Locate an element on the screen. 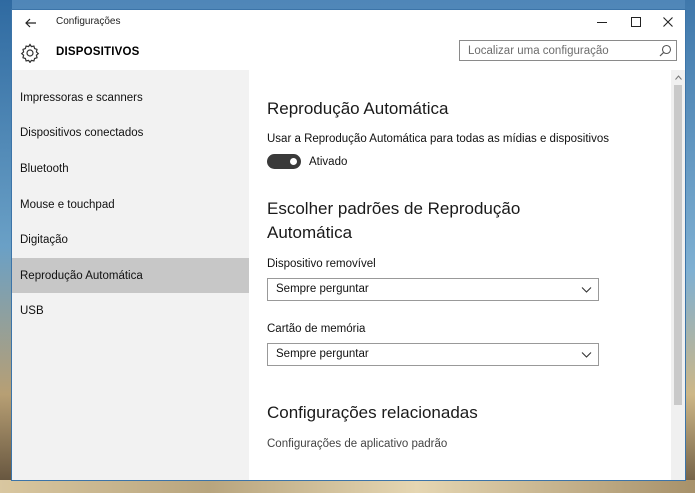 The image size is (695, 493). defaults-title-line1: Escolher padrões de Reprodução is located at coordinates (394, 208).